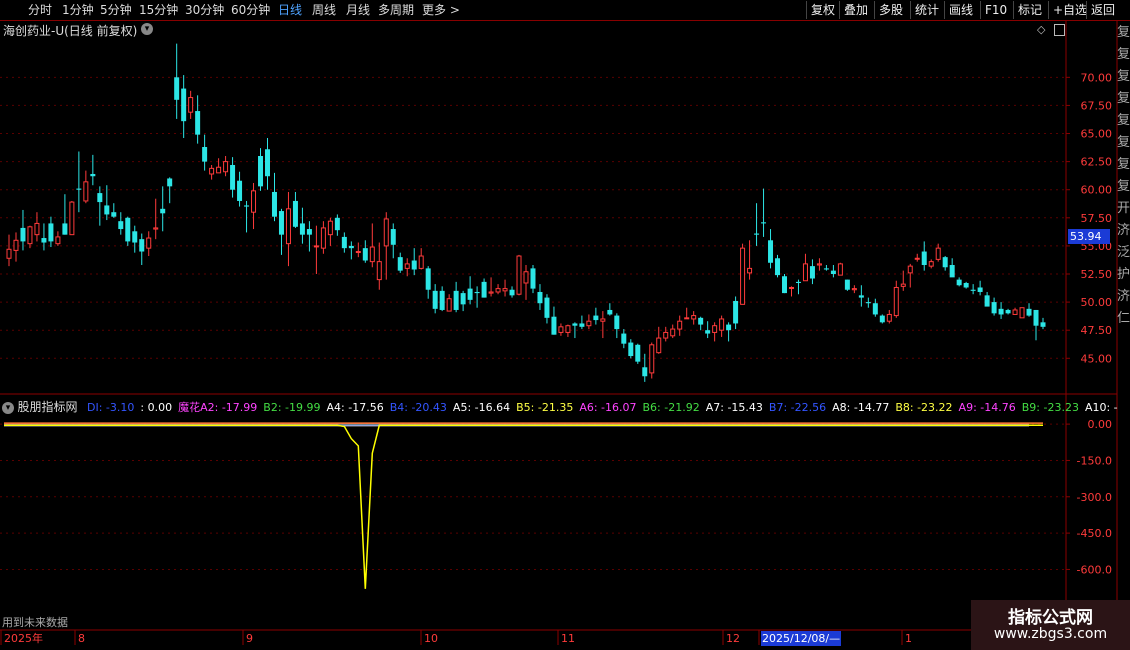 Image resolution: width=1130 pixels, height=650 pixels. I want to click on side-strip-label: 泛, so click(1123, 252).